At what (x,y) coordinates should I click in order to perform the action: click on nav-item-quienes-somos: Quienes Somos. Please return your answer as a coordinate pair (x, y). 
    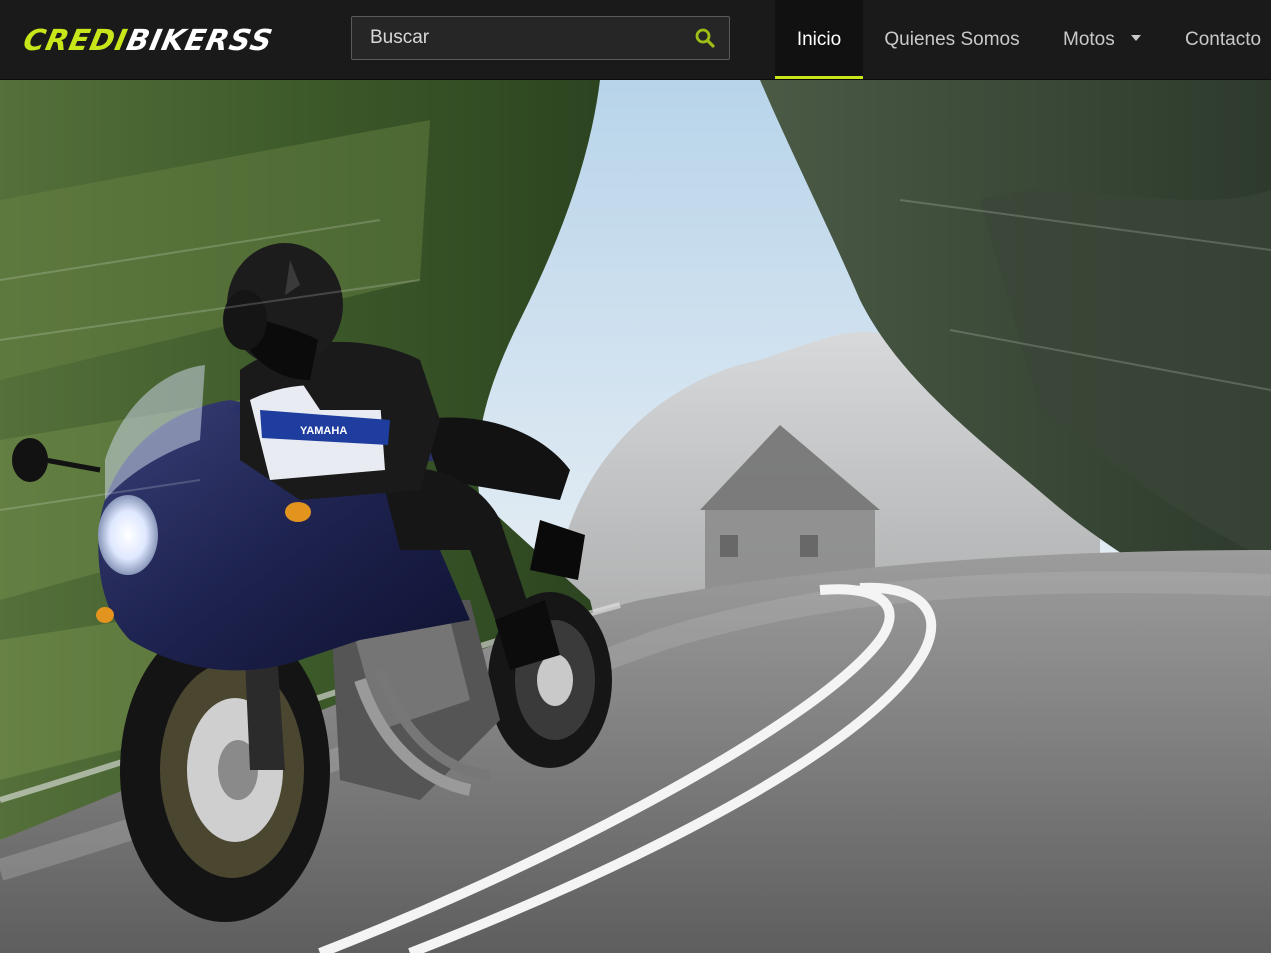
    Looking at the image, I should click on (952, 39).